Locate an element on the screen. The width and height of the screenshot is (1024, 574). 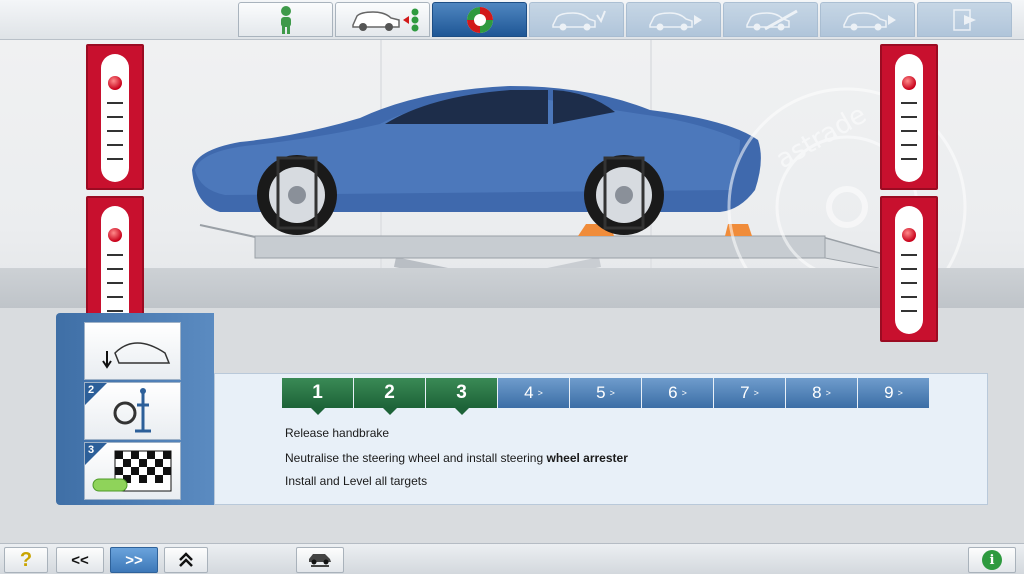
step-9: 9 > is located at coordinates (893, 393).